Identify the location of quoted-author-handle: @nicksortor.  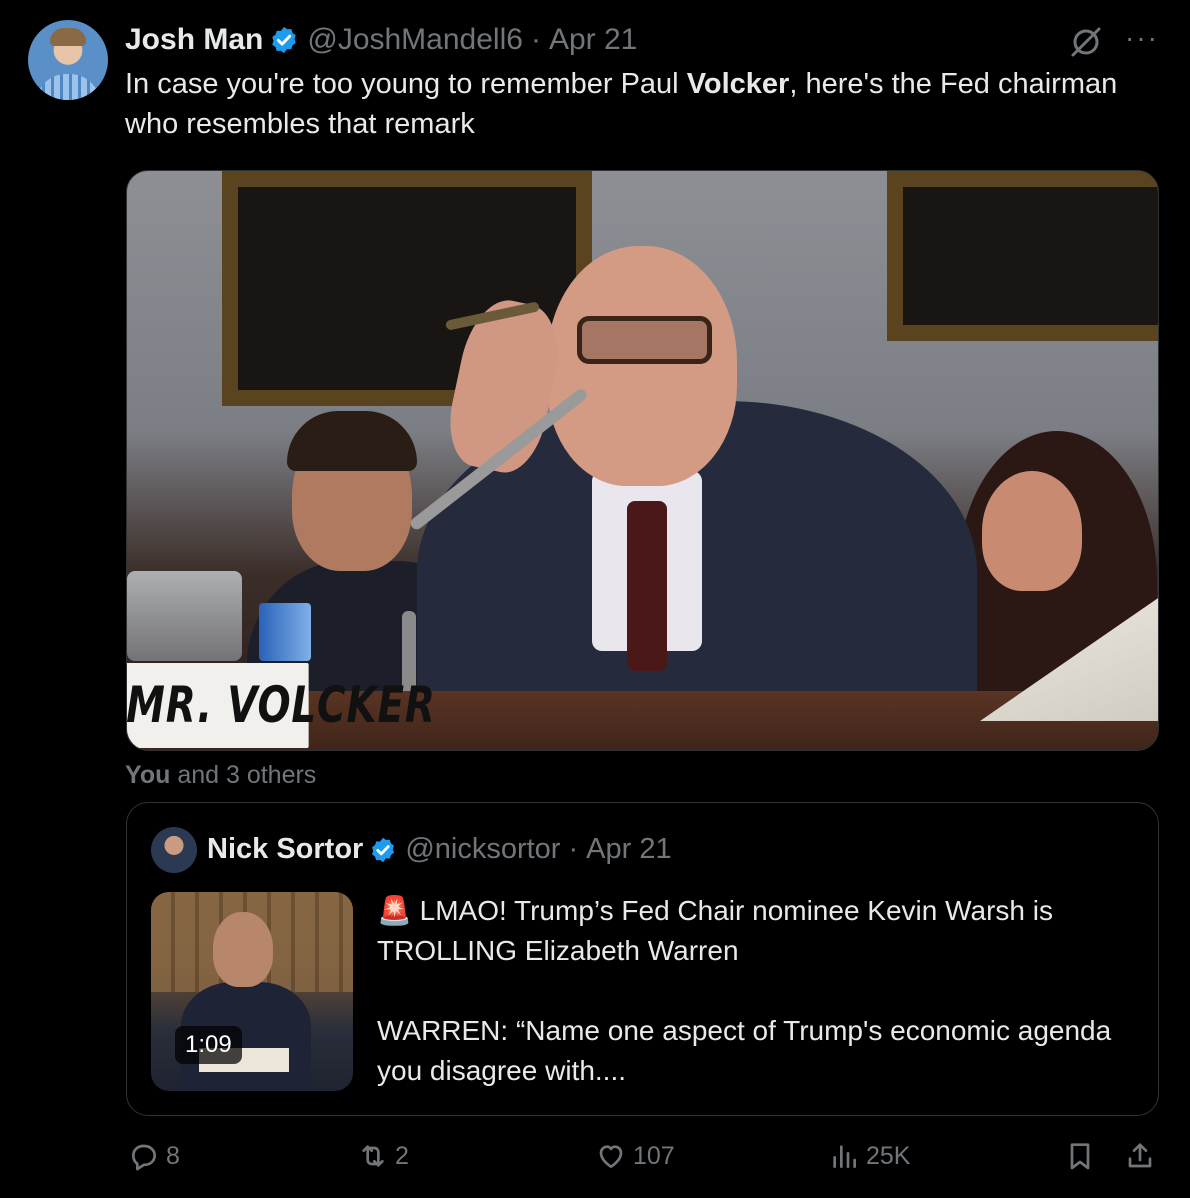
(483, 849).